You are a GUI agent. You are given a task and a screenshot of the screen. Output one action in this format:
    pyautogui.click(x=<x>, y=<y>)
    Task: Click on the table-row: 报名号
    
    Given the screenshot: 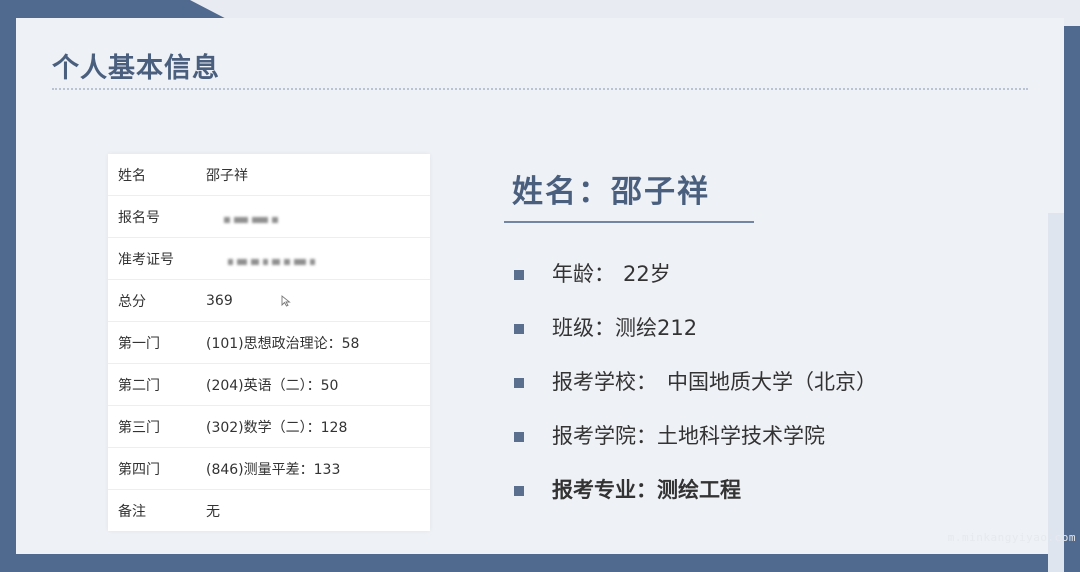 What is the action you would take?
    pyautogui.click(x=269, y=216)
    